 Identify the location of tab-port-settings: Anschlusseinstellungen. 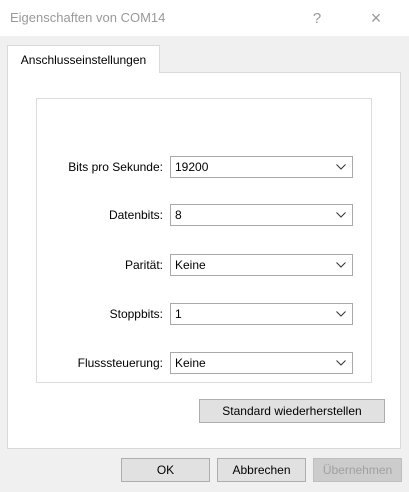
(83, 59).